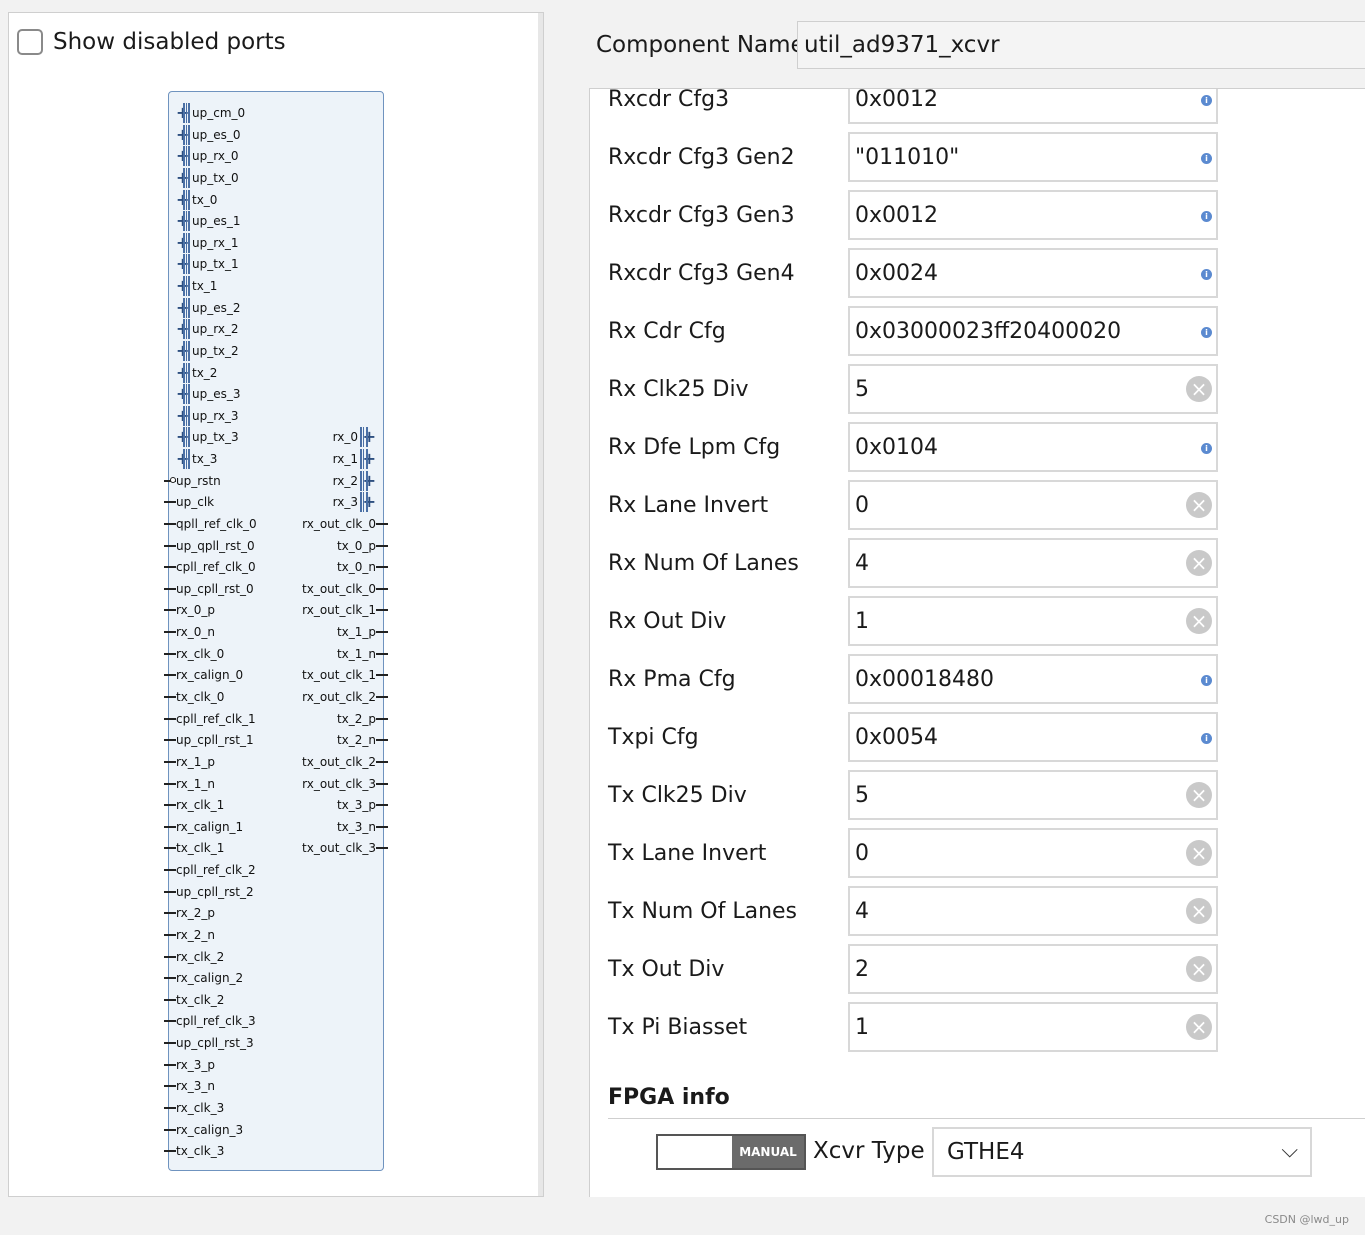 Image resolution: width=1365 pixels, height=1235 pixels. What do you see at coordinates (1122, 1152) in the screenshot?
I see `xcvr-type-select: GTHE4 ⌵` at bounding box center [1122, 1152].